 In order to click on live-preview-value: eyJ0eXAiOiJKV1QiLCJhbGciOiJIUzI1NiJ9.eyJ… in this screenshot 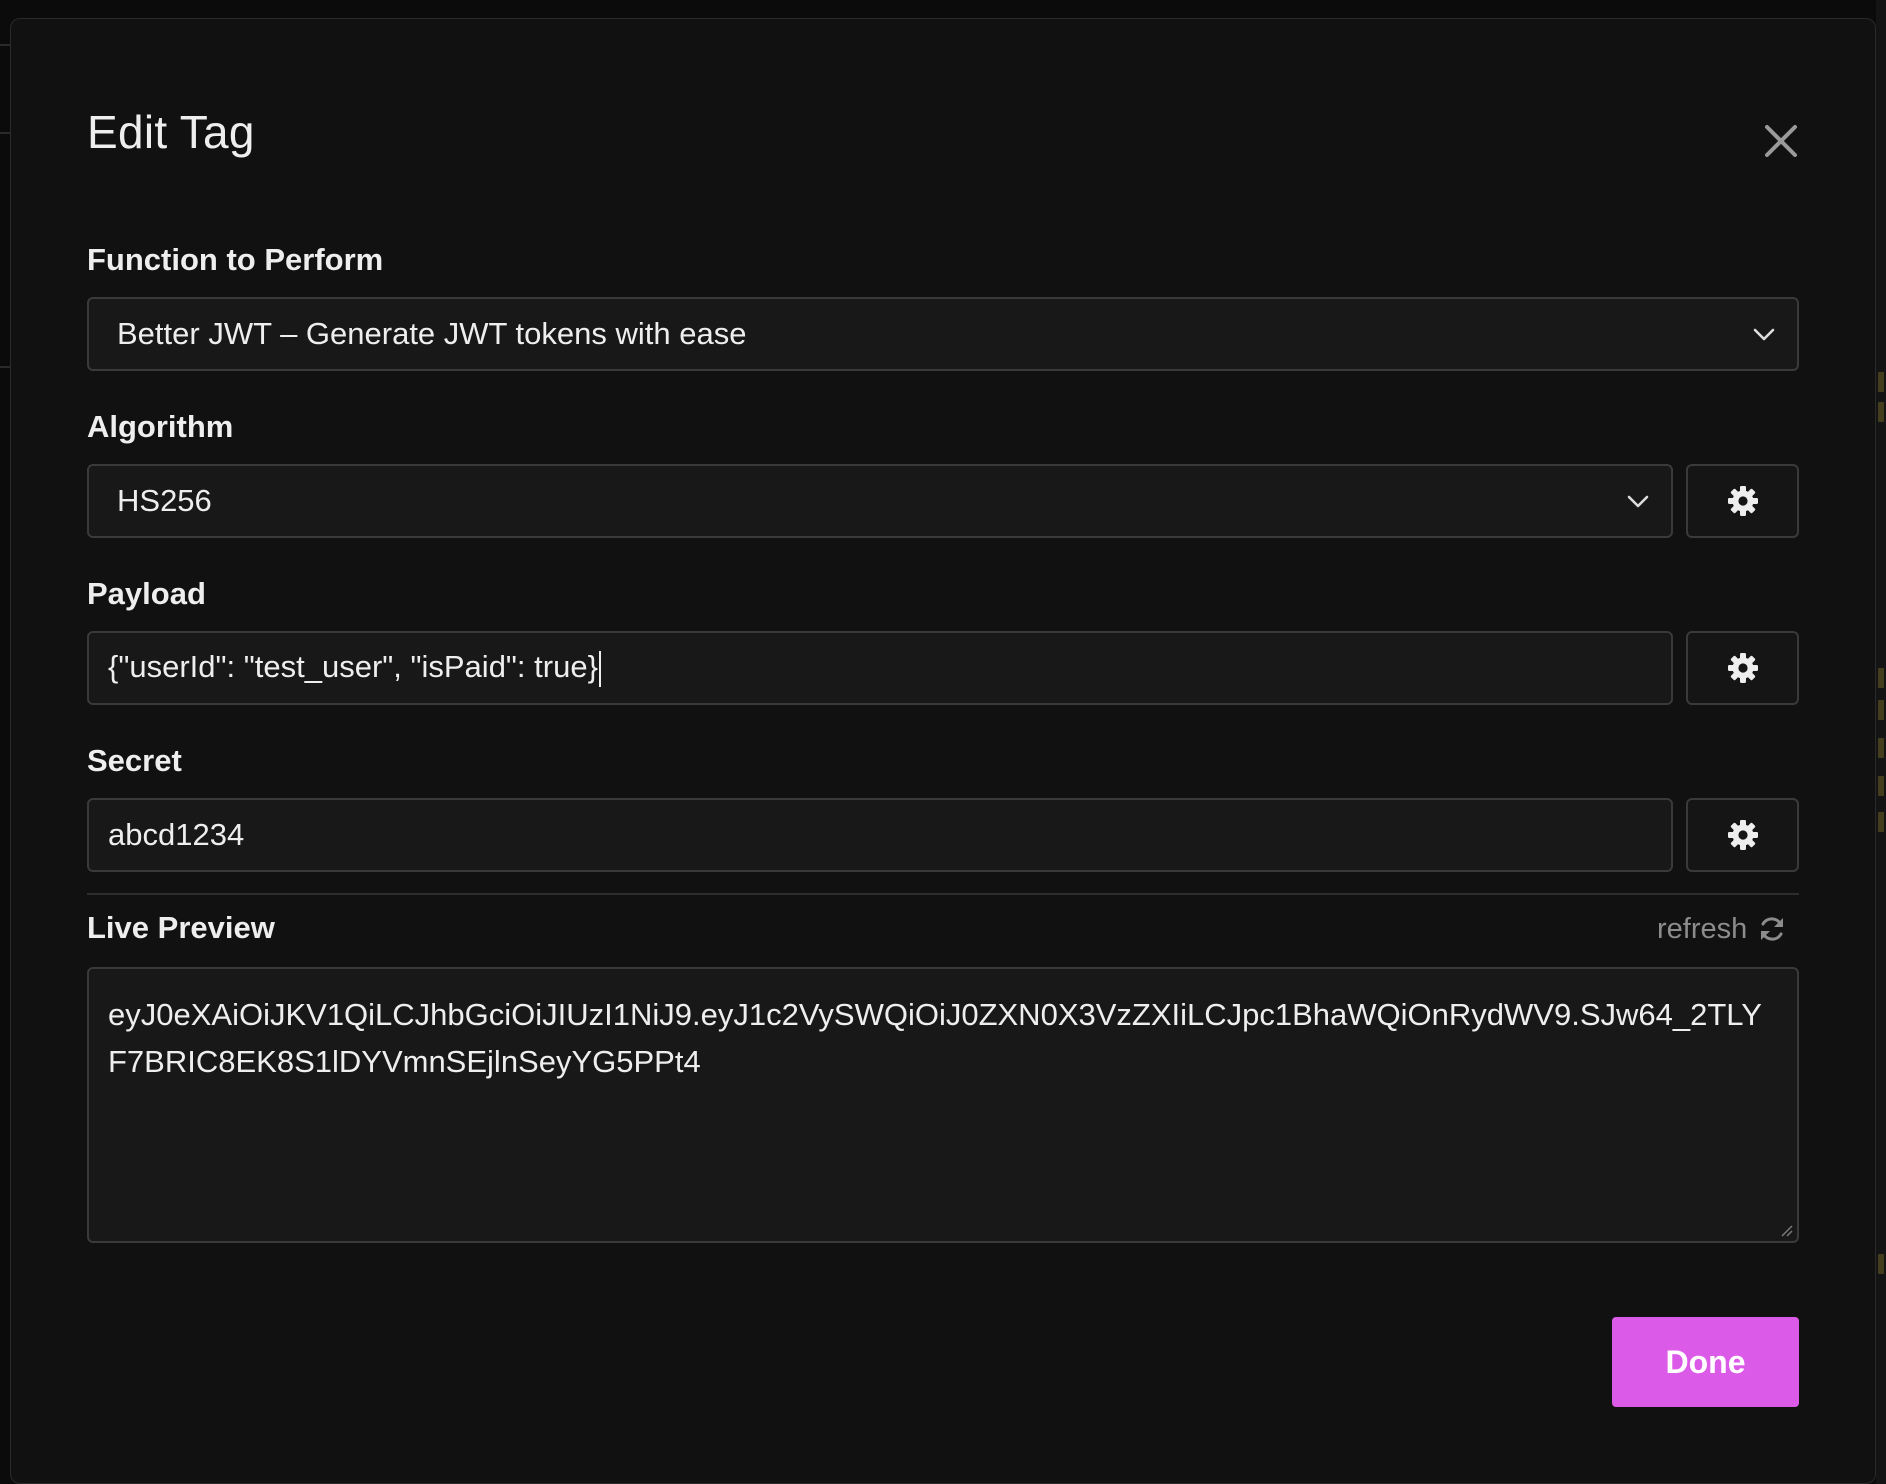, I will do `click(935, 1038)`.